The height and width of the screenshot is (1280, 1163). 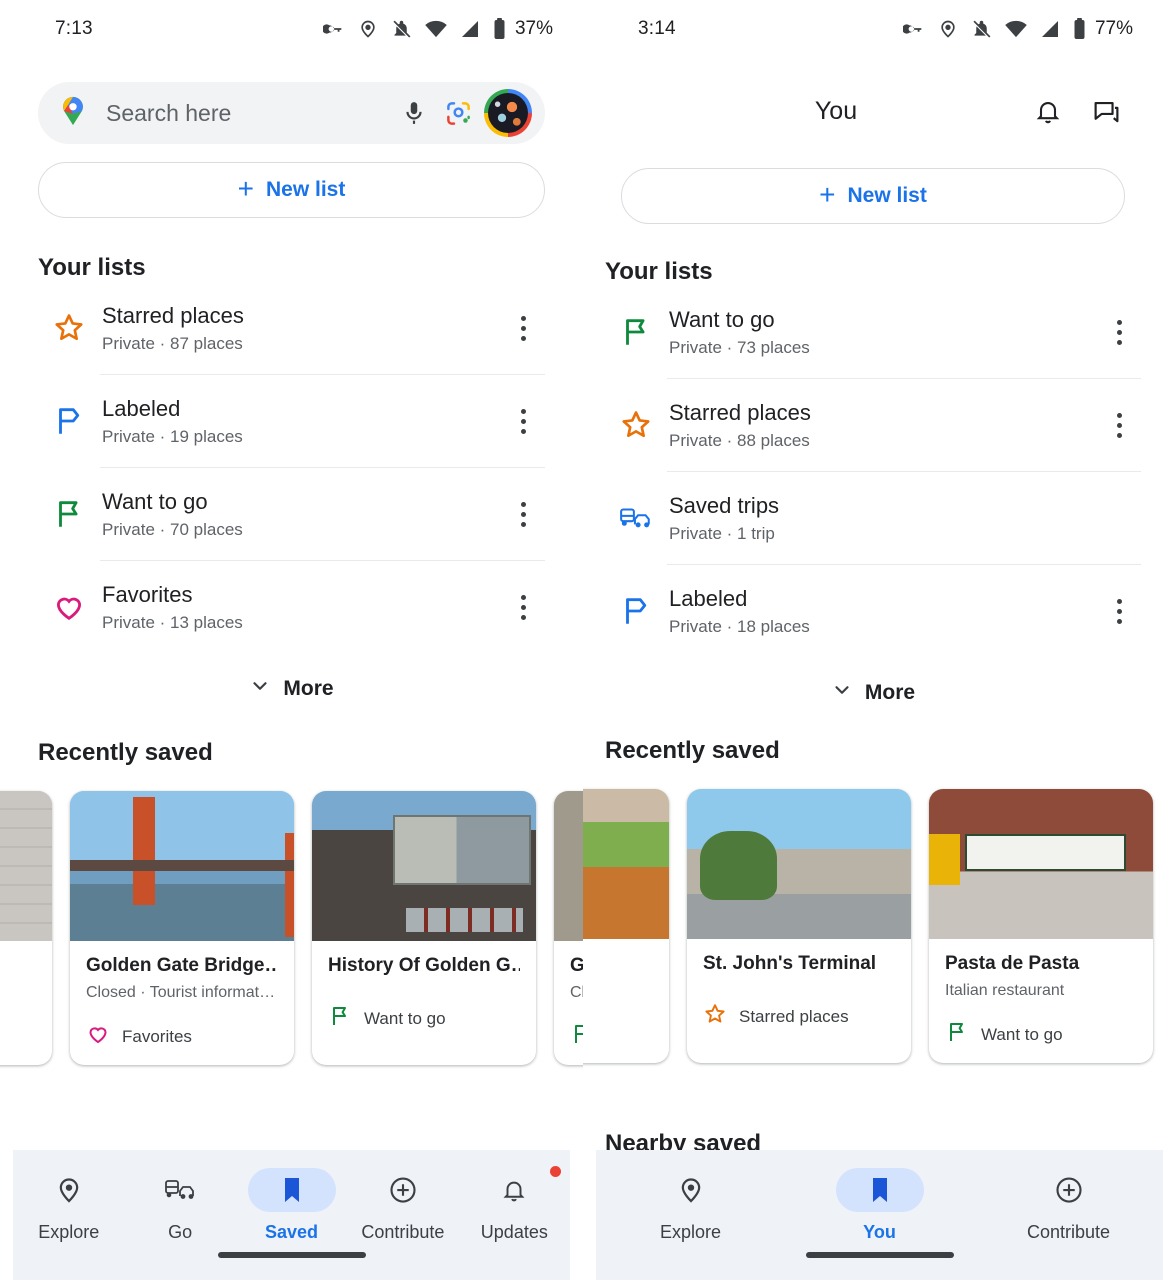 What do you see at coordinates (836, 110) in the screenshot?
I see `page-title: You` at bounding box center [836, 110].